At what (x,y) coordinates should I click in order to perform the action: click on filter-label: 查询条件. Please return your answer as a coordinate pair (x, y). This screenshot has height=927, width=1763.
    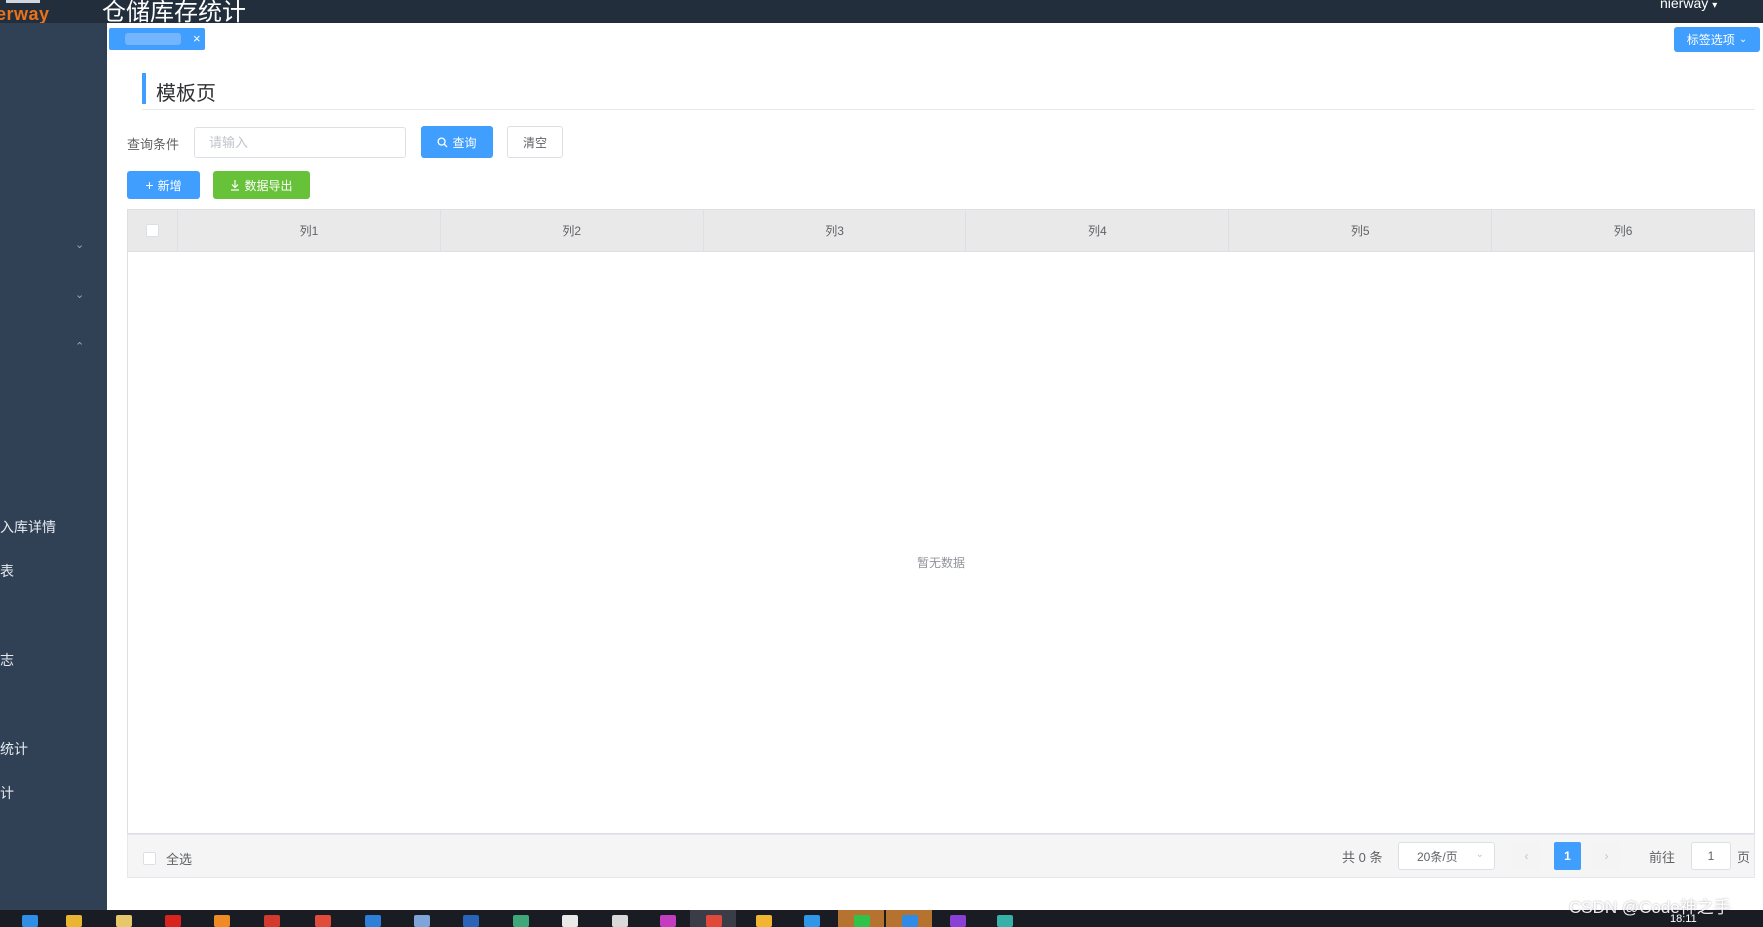
    Looking at the image, I should click on (153, 144).